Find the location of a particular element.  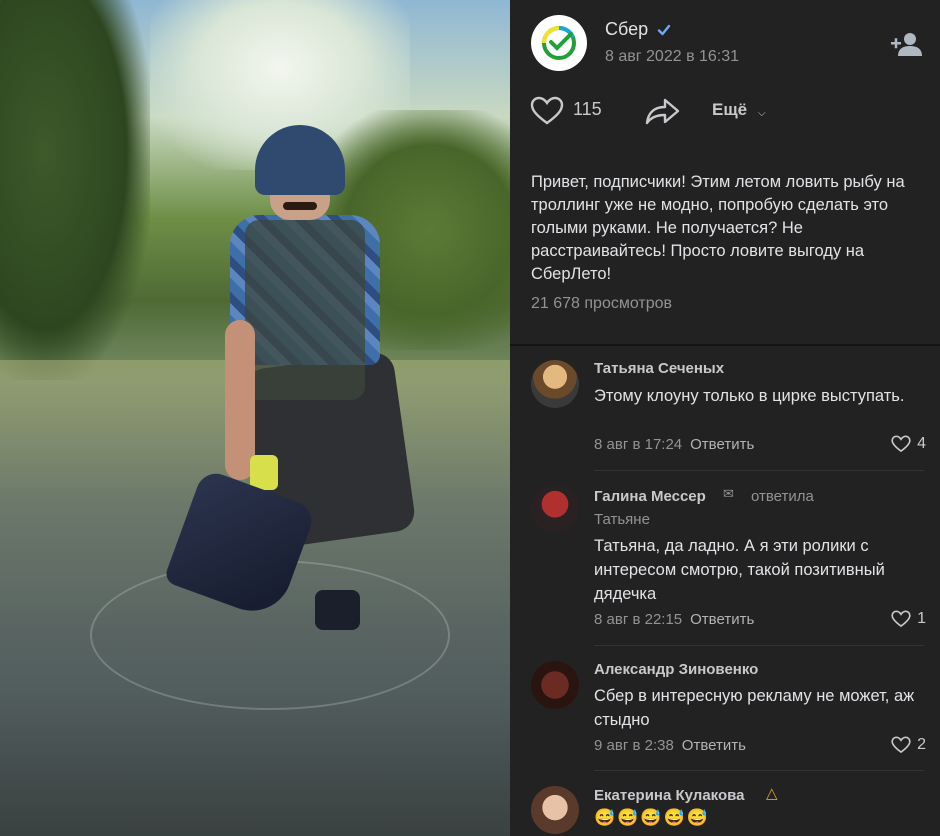

add-friend-icon is located at coordinates (907, 44).